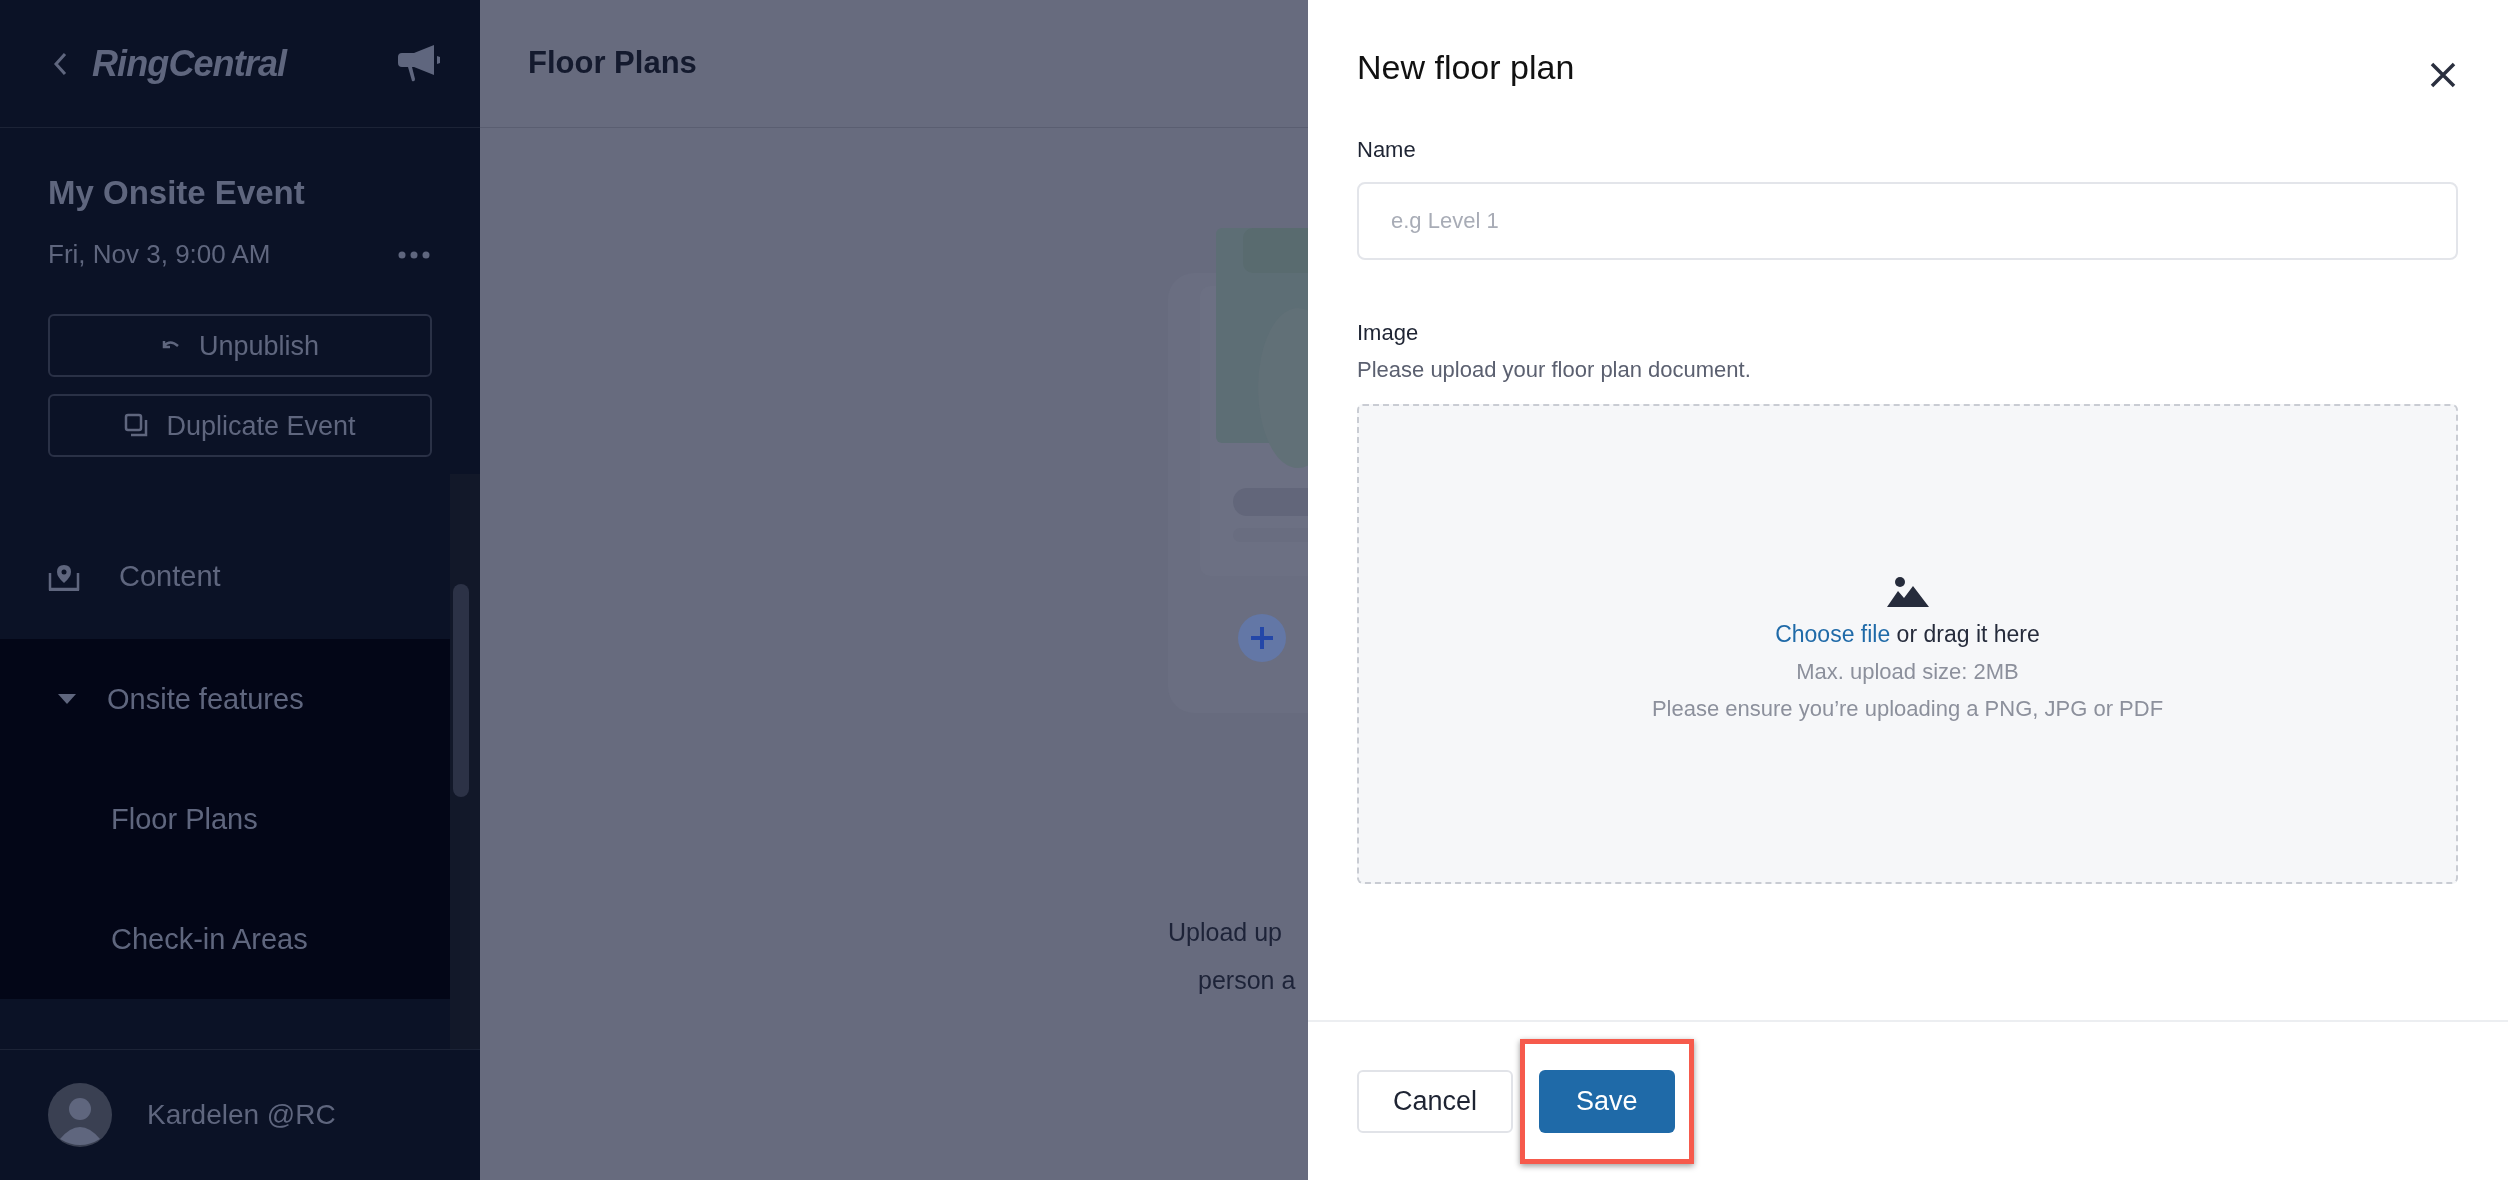 The image size is (2508, 1180). What do you see at coordinates (1833, 633) in the screenshot?
I see `choose-file-link: Choose file` at bounding box center [1833, 633].